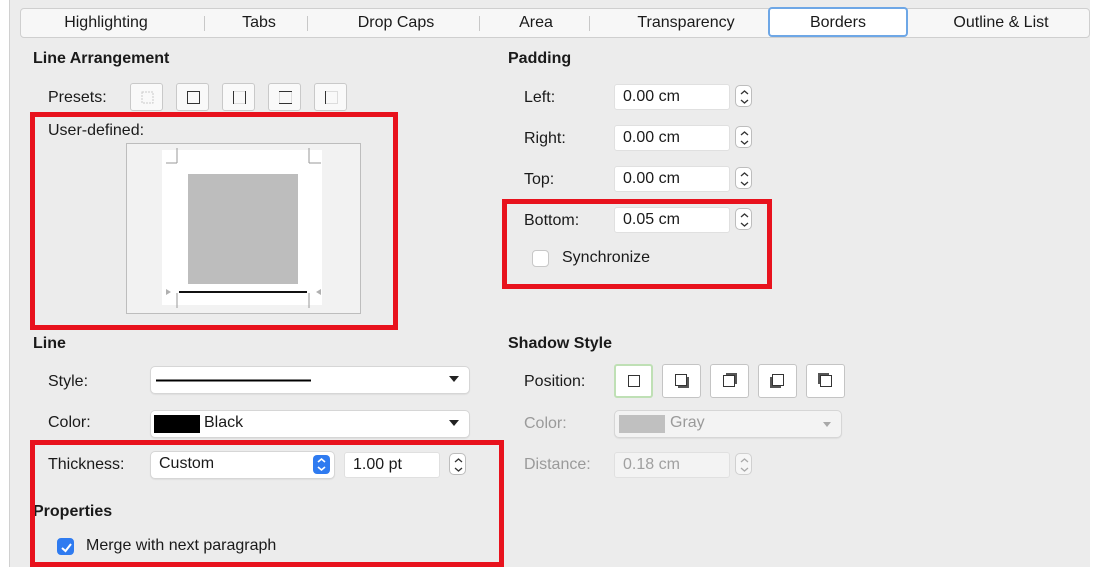 Image resolution: width=1100 pixels, height=567 pixels. What do you see at coordinates (545, 138) in the screenshot?
I see `padding-right-label: Right:` at bounding box center [545, 138].